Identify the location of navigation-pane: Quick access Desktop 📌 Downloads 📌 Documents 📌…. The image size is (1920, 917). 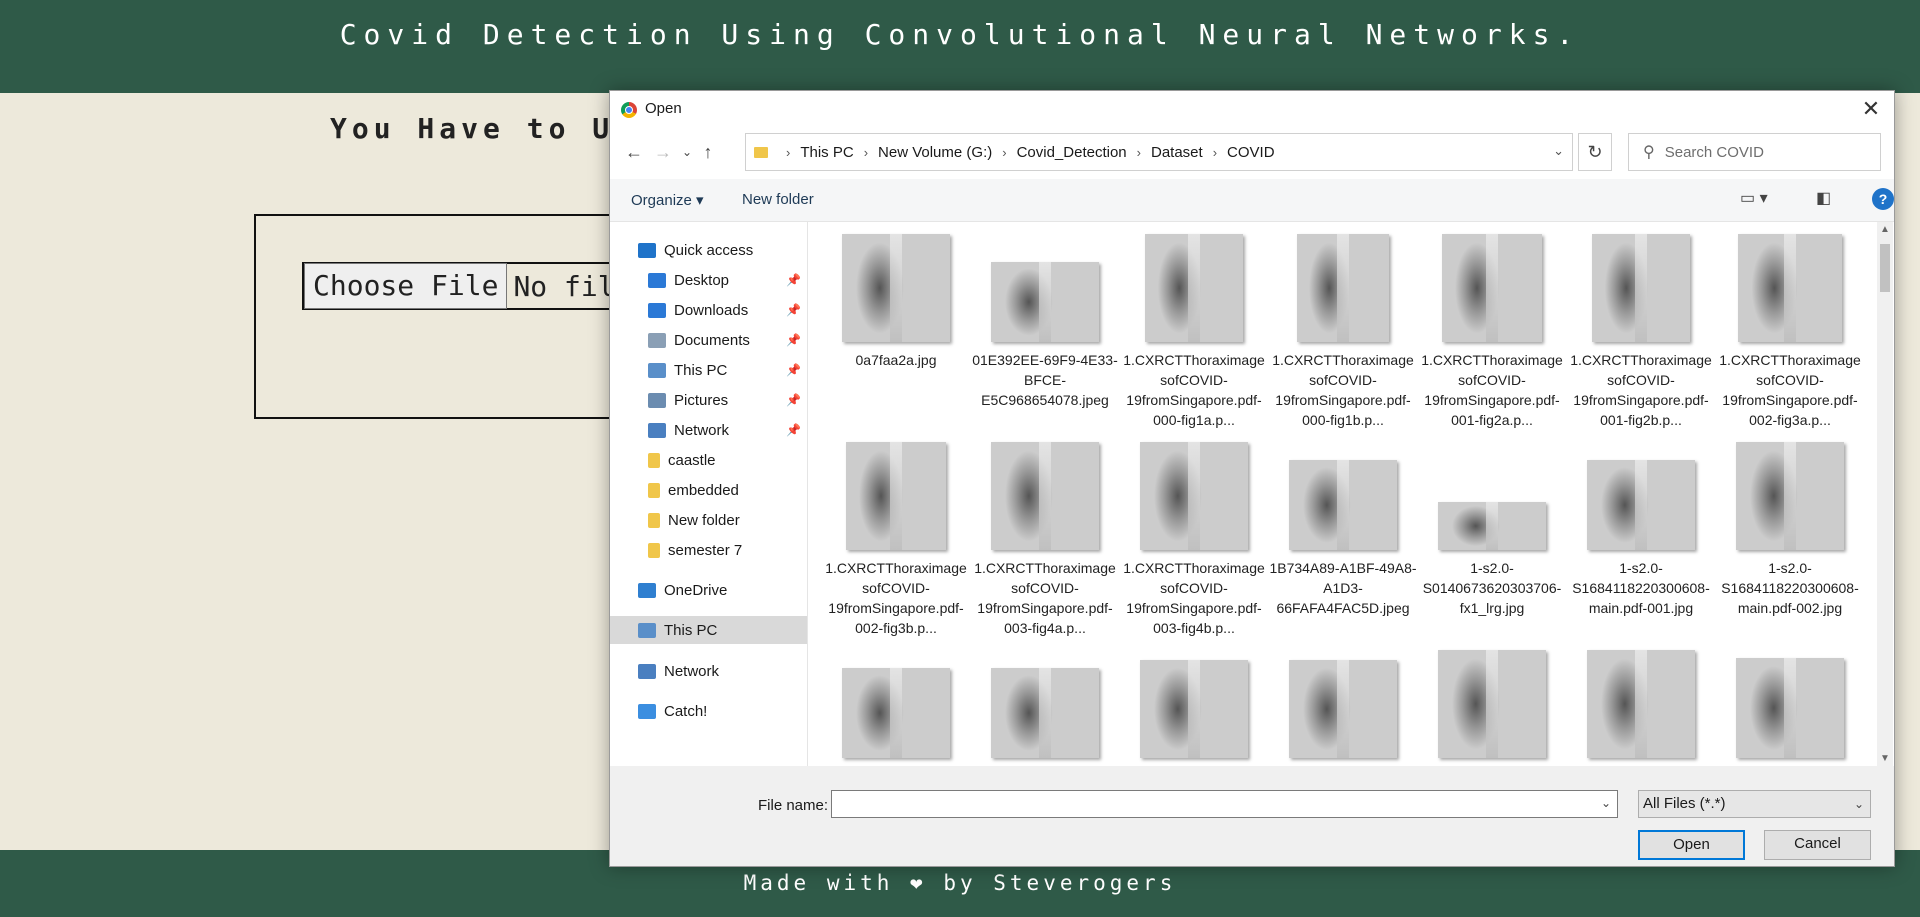
(709, 494).